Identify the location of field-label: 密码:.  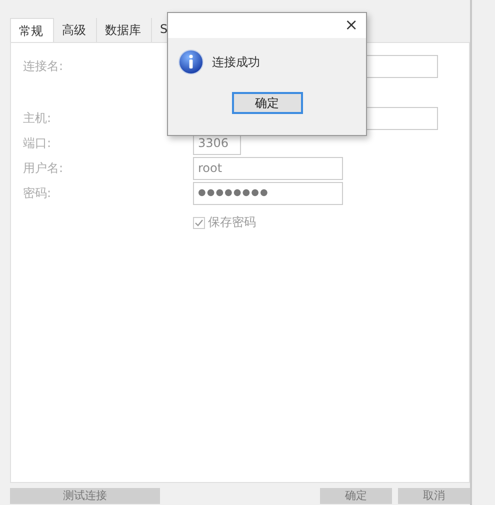
(37, 193).